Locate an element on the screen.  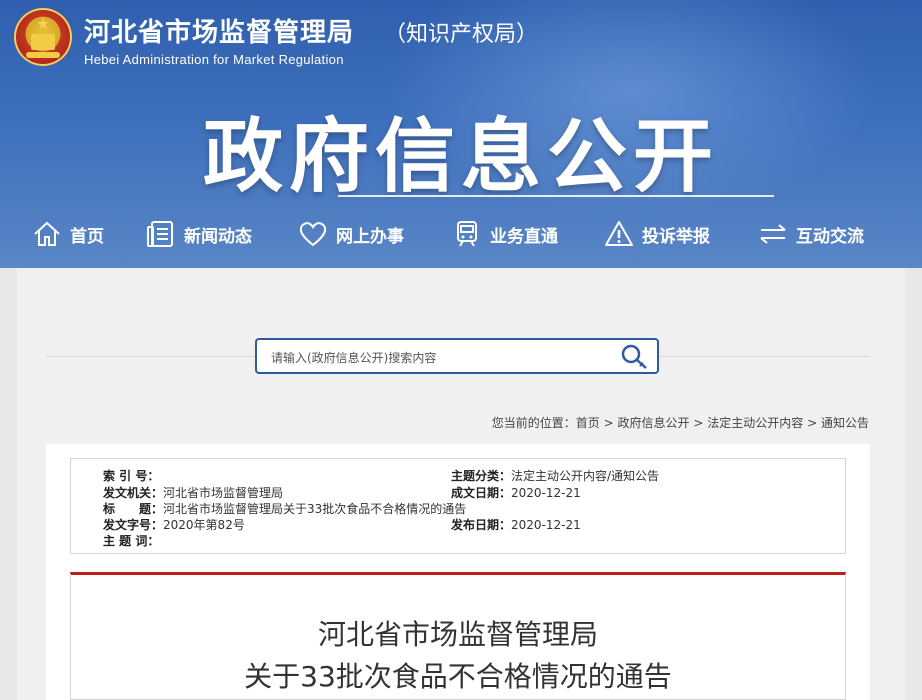
main-nav: 首页 新闻动态 网上办事 业务直通 投诉举报 互动交流 is located at coordinates (461, 234).